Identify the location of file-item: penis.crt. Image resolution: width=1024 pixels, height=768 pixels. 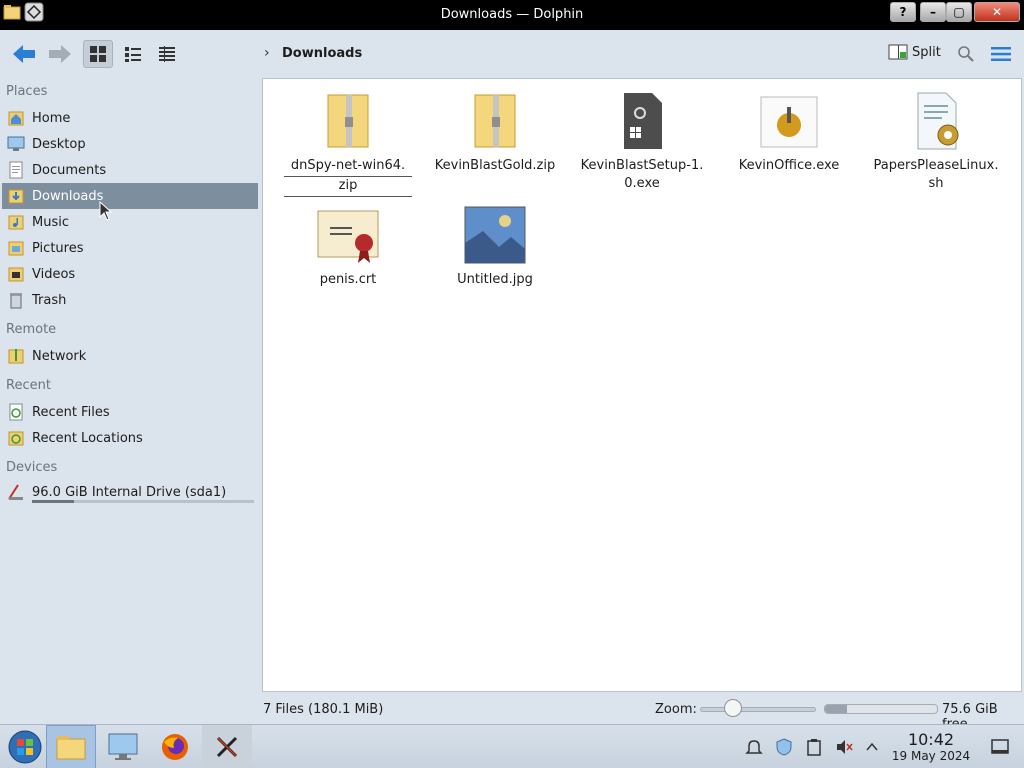
(348, 246).